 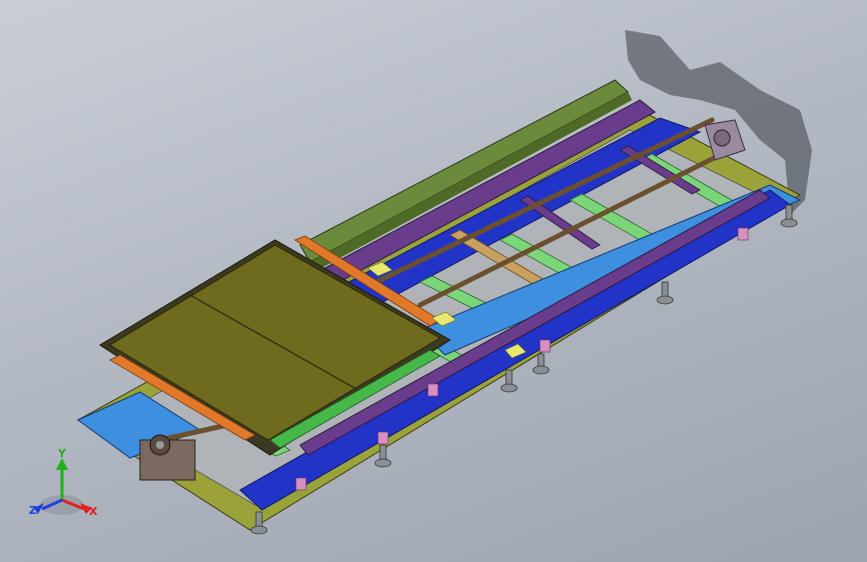 I want to click on left-motor-assembly, so click(x=167, y=457).